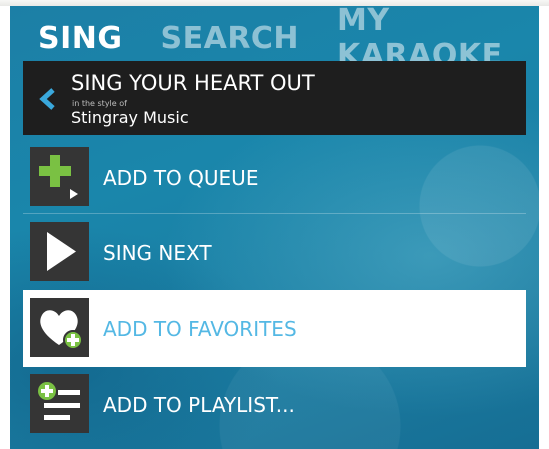 Image resolution: width=549 pixels, height=449 pixels. What do you see at coordinates (59, 403) in the screenshot?
I see `playlist-add-icon` at bounding box center [59, 403].